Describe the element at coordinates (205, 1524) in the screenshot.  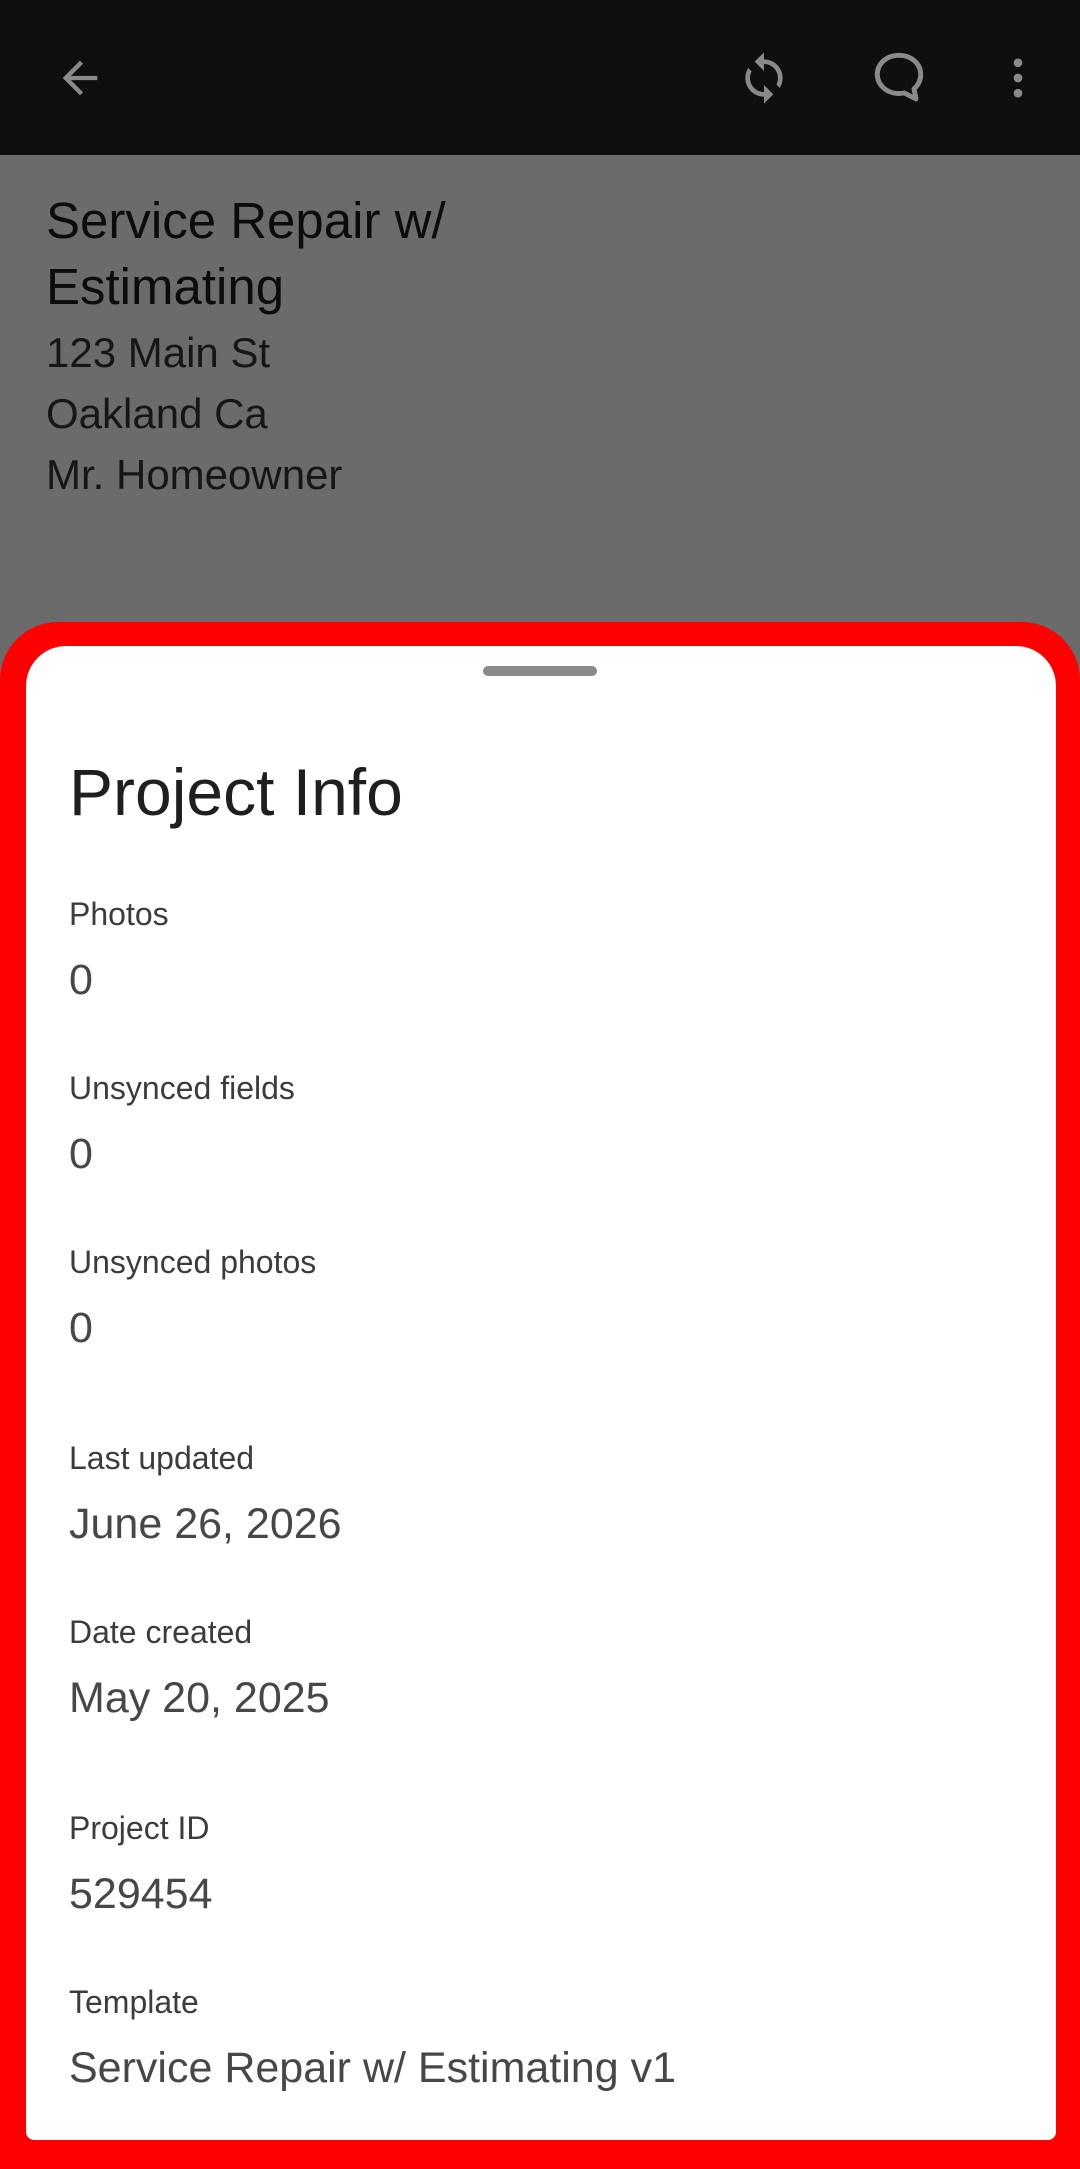
I see `last-updated-value: June 26, 2026` at that location.